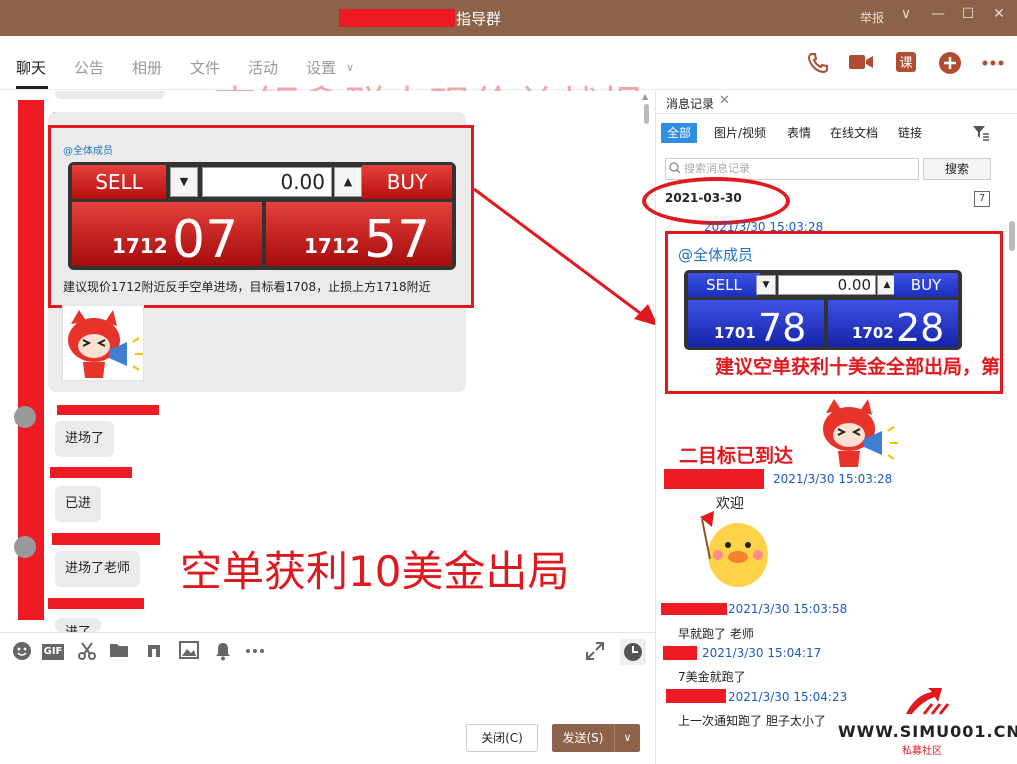 This screenshot has height=764, width=1017. I want to click on history-quote-message: 建议空单获利十美金全部出局，第, so click(857, 367).